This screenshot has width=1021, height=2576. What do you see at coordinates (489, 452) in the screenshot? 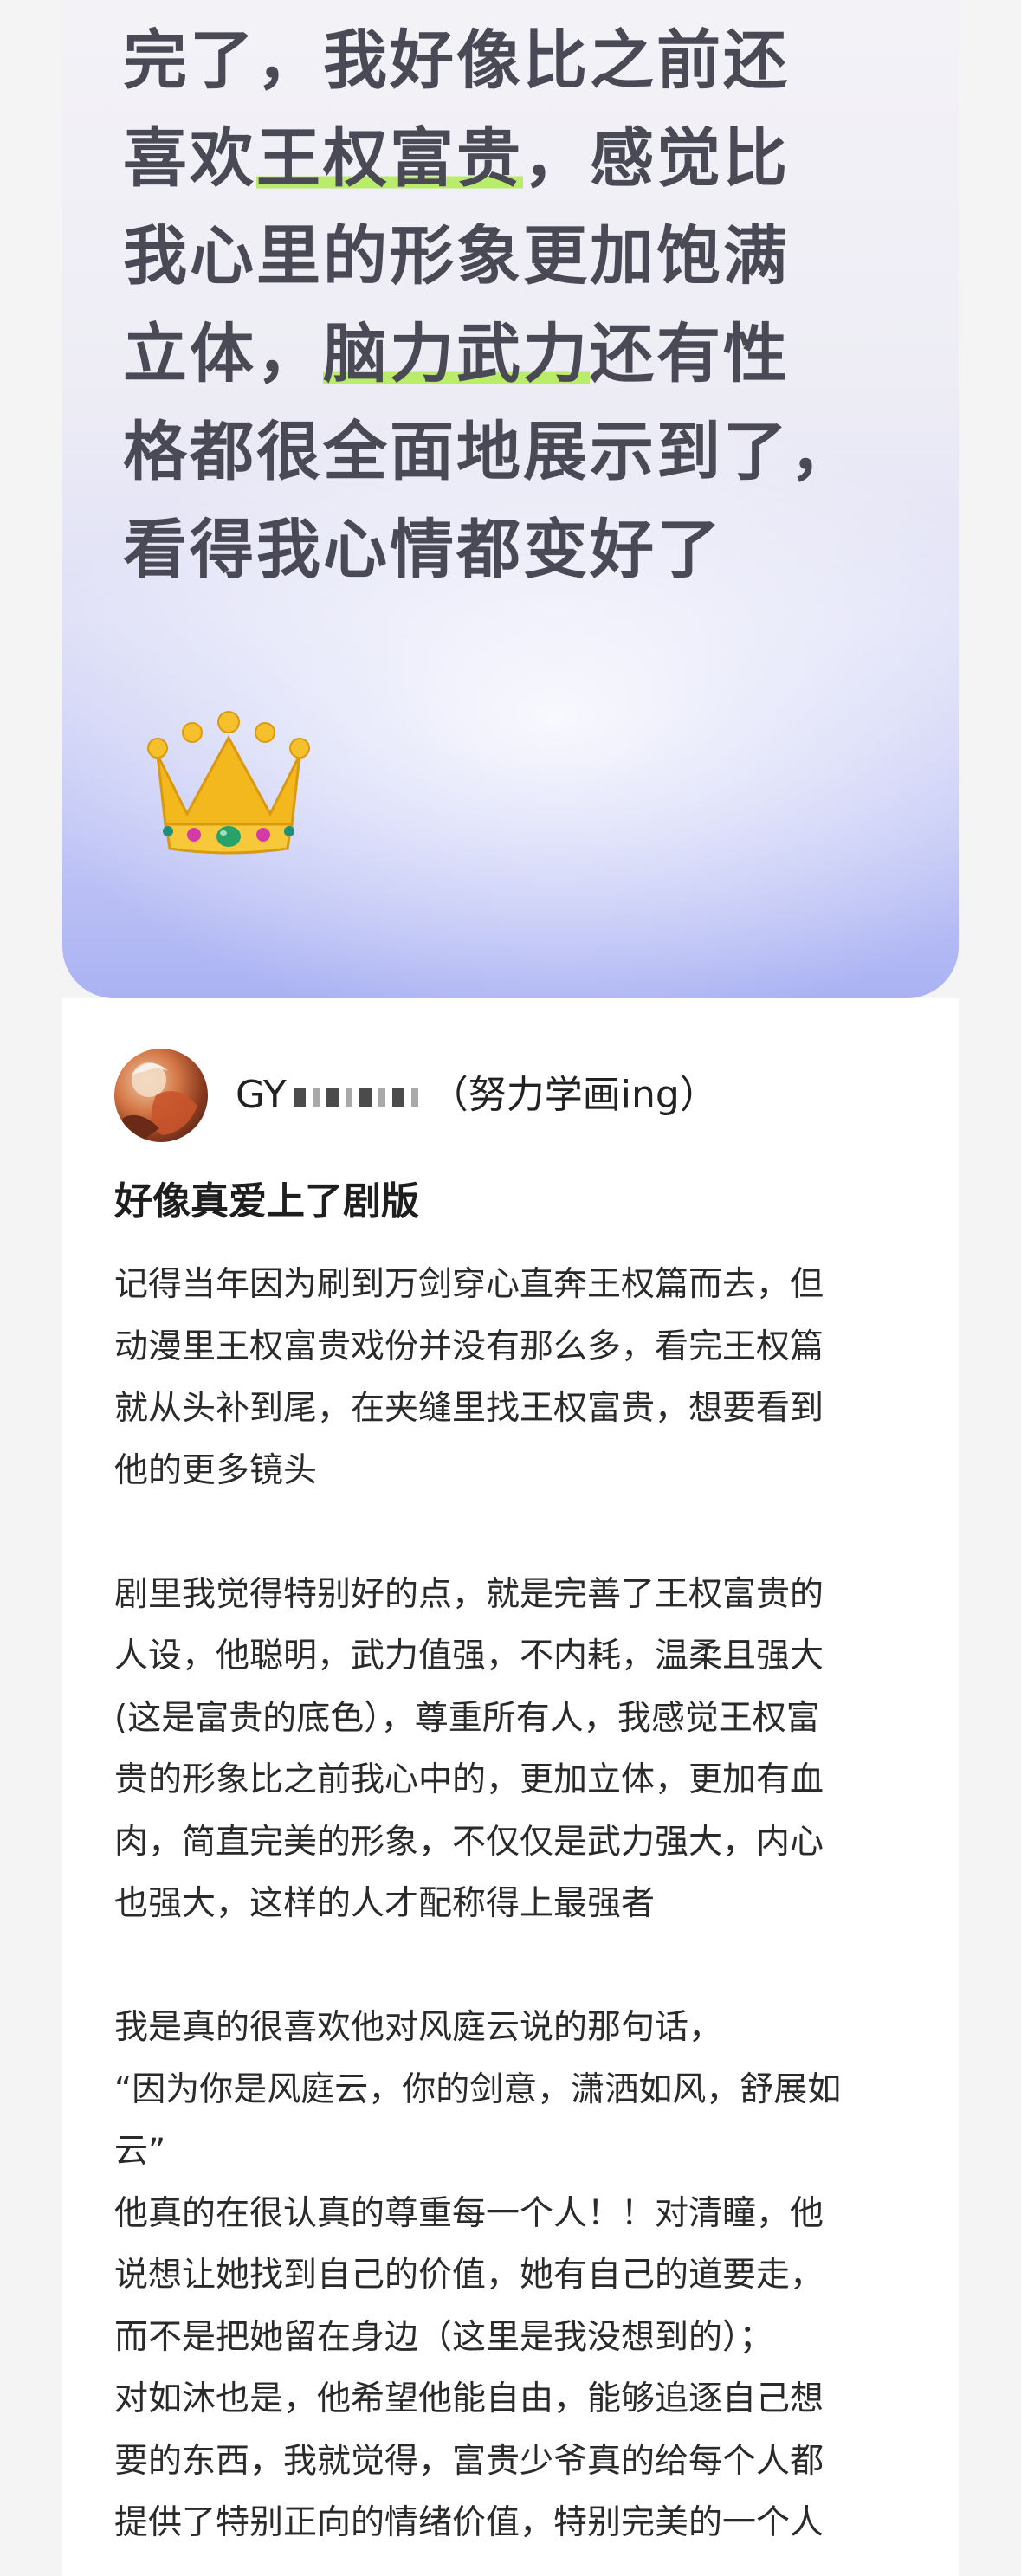
I see `quote-line: 格都很全面地展示到了，` at bounding box center [489, 452].